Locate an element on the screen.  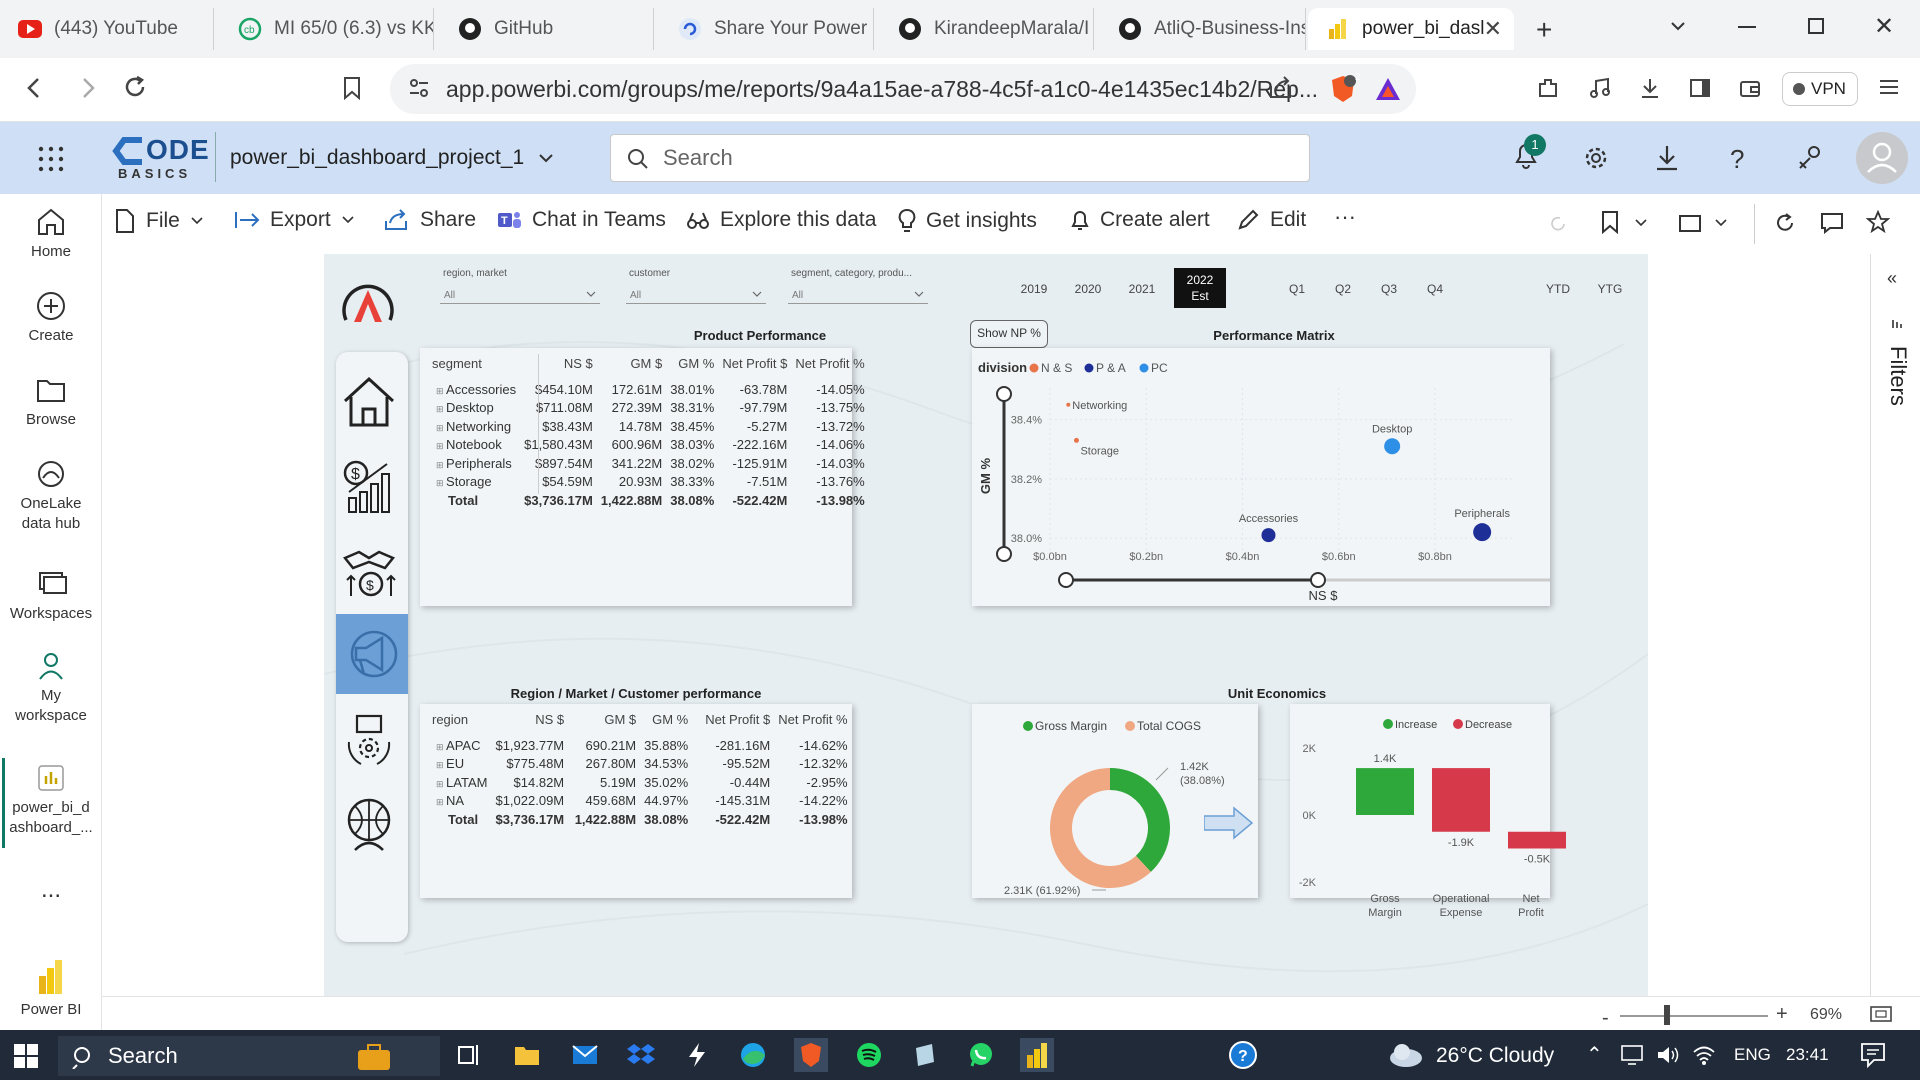
year-2020-button: 2020 is located at coordinates (1088, 289).